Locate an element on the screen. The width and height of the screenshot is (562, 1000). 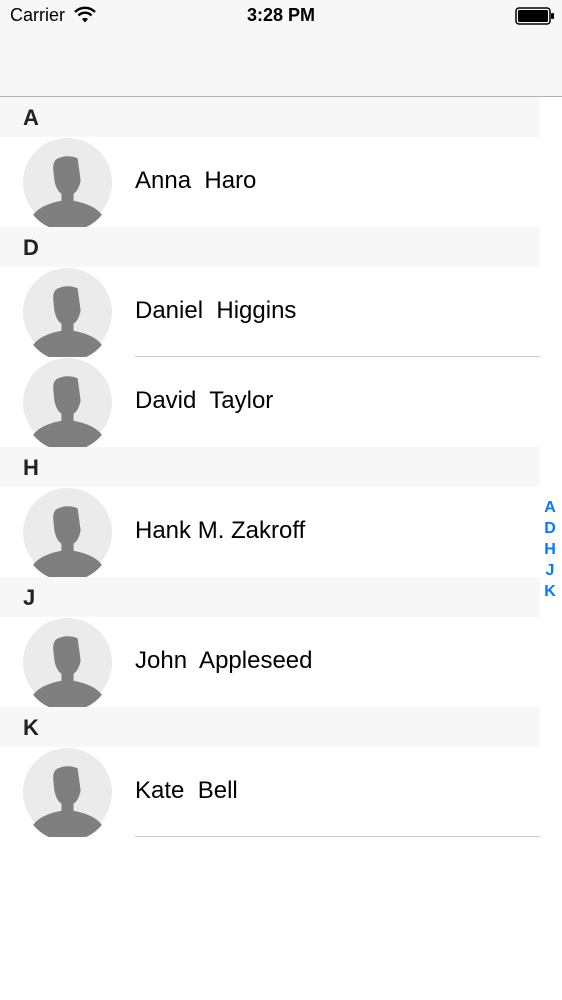
contact-name: Kate Bell is located at coordinates (186, 790).